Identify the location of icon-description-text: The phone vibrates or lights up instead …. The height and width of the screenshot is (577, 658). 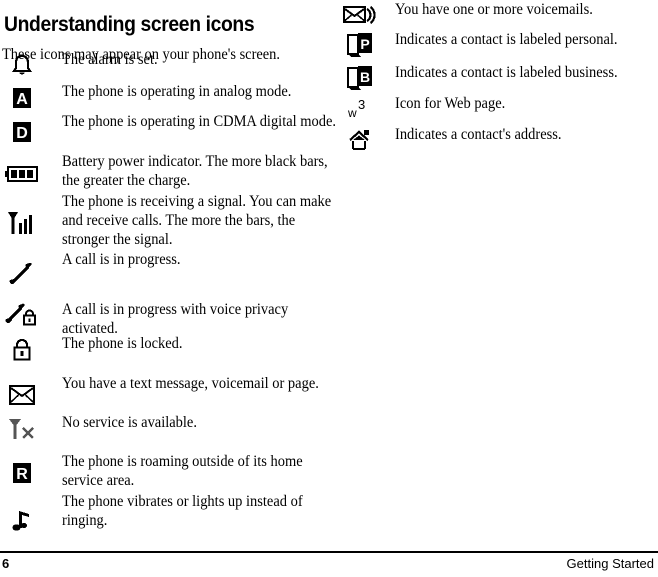
(182, 511).